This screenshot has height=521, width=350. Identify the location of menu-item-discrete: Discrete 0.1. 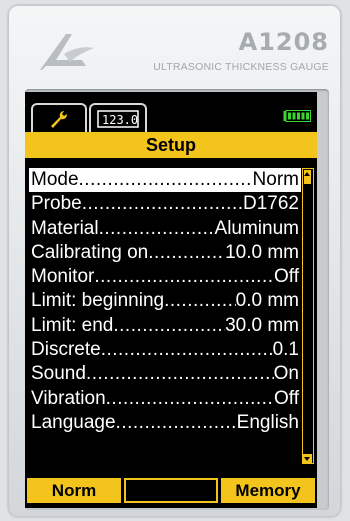
(165, 350).